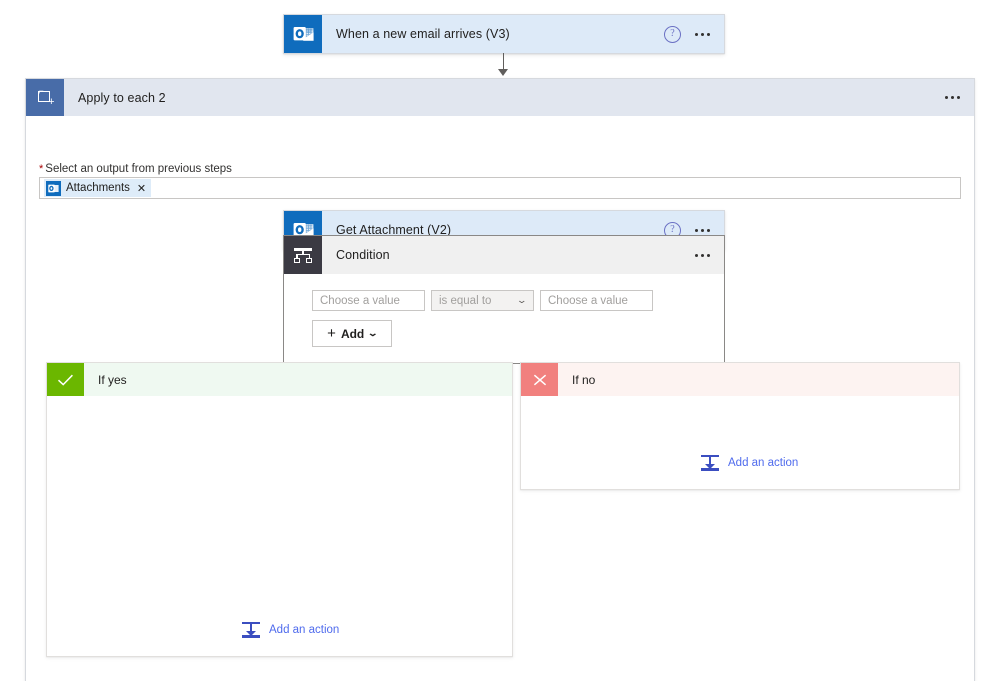  I want to click on select-output-label-row: * Select an output from previous steps, so click(135, 169).